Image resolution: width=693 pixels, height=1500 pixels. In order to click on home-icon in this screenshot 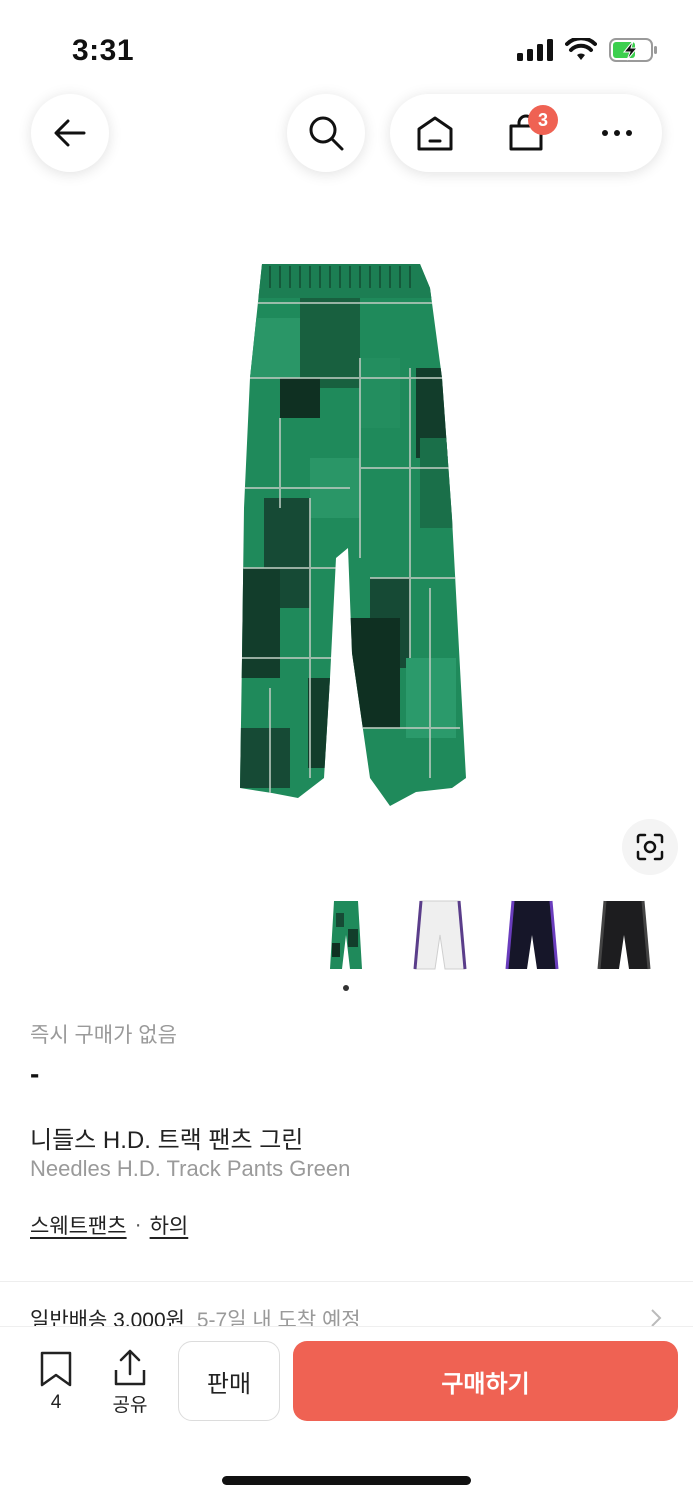, I will do `click(435, 133)`.